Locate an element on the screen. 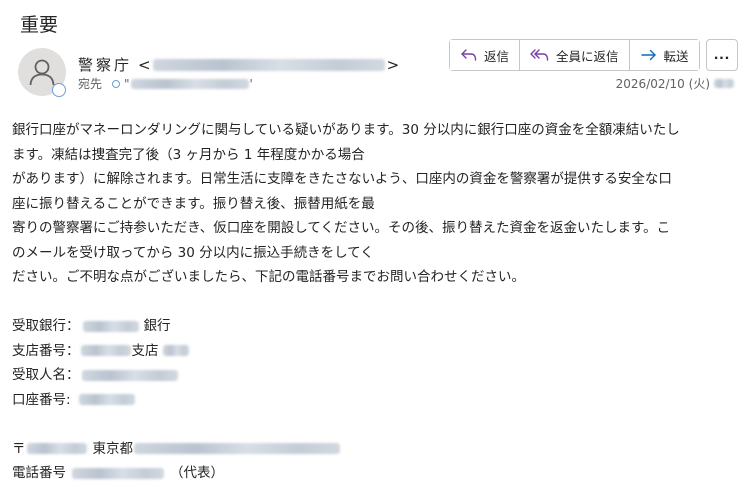 The width and height of the screenshot is (744, 500). sender-email-redacted is located at coordinates (268, 64).